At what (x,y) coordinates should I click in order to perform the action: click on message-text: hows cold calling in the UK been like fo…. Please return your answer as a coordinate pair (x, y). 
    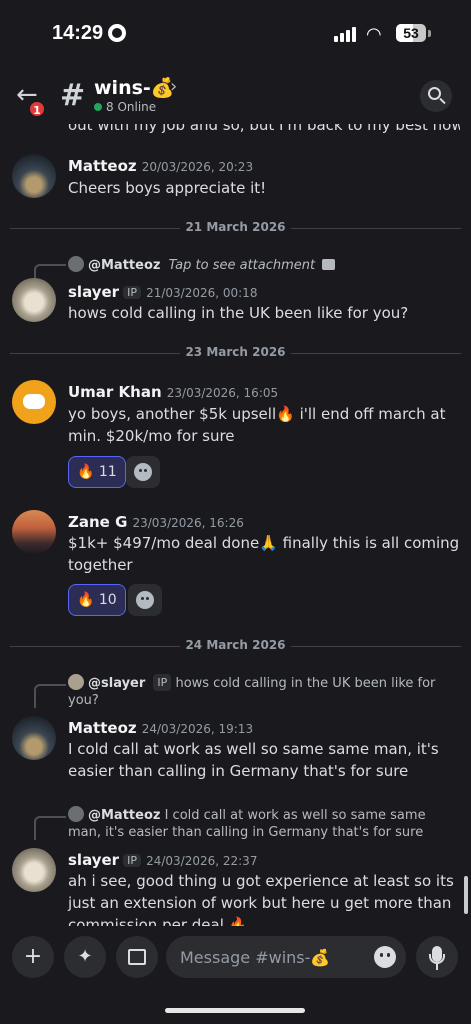
    Looking at the image, I should click on (238, 313).